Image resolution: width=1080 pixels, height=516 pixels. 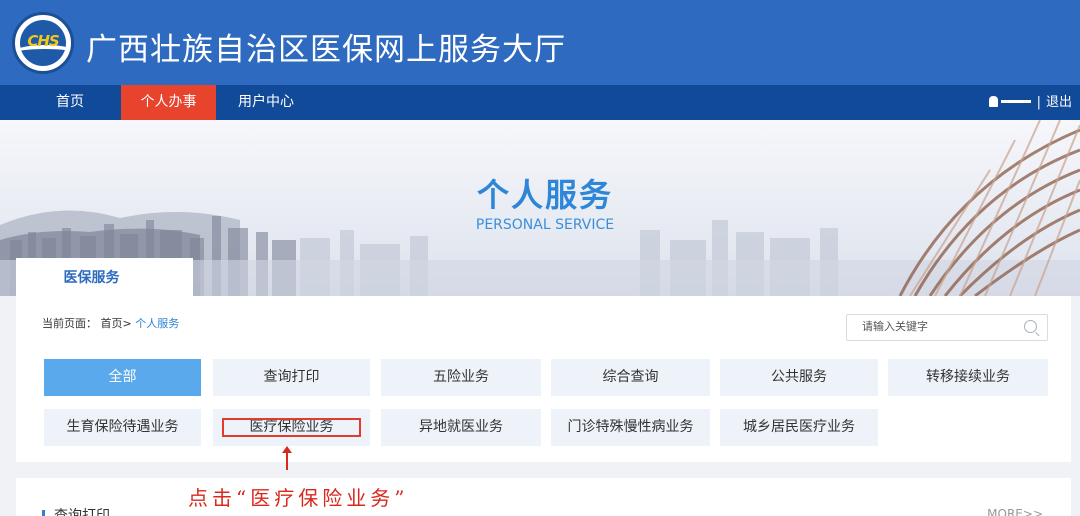 I want to click on category-medical-insurance: 医疗保险业务, so click(x=291, y=427).